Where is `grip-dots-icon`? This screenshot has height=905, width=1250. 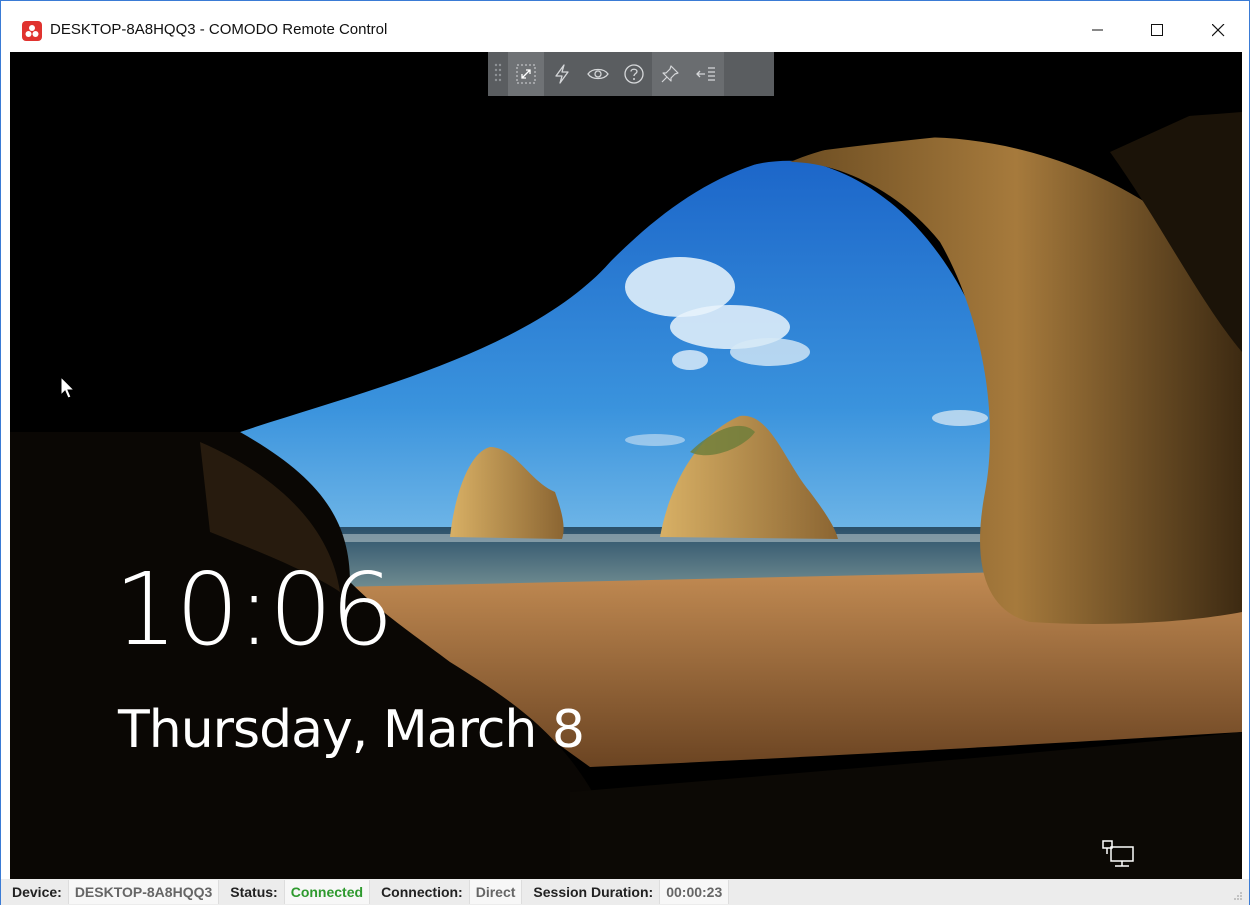 grip-dots-icon is located at coordinates (498, 72).